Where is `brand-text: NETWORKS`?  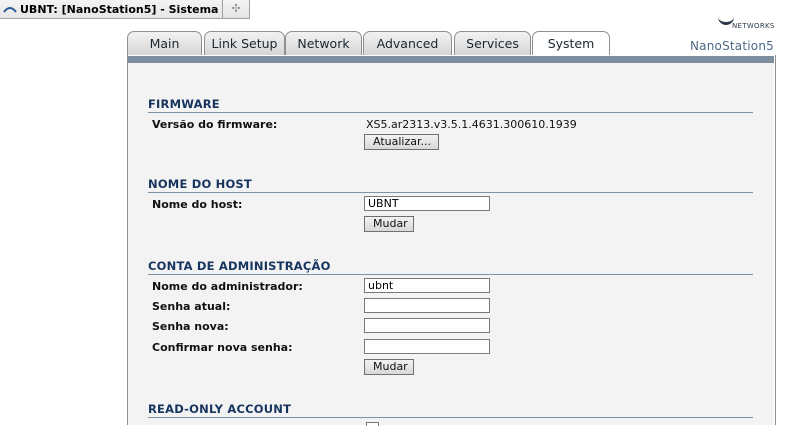
brand-text: NETWORKS is located at coordinates (753, 26).